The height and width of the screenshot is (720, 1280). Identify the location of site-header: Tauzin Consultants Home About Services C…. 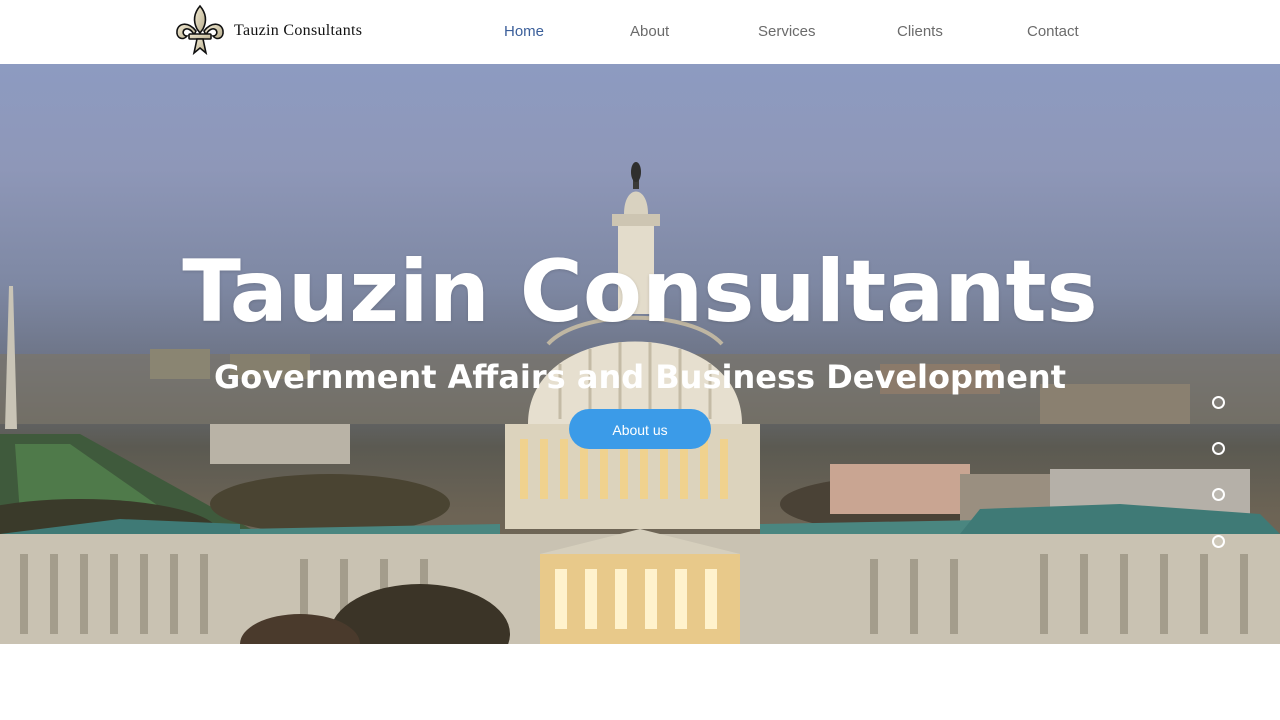
(640, 32).